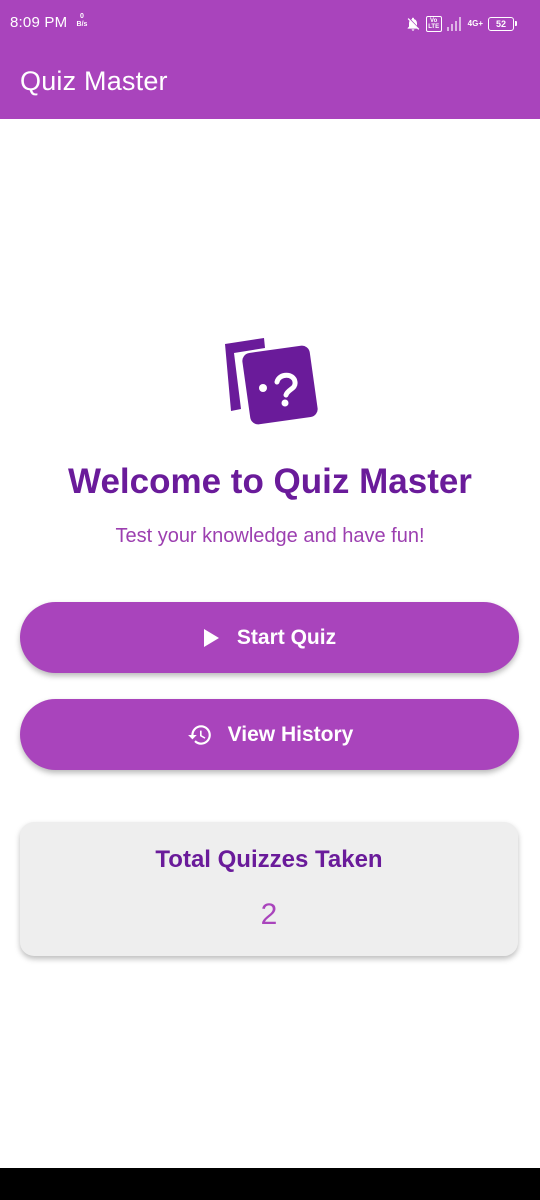 The image size is (540, 1200). Describe the element at coordinates (270, 59) in the screenshot. I see `app-bar: 8:09 PM 0 B/s Vo LTE 4G+ 52 Quiz Master` at that location.